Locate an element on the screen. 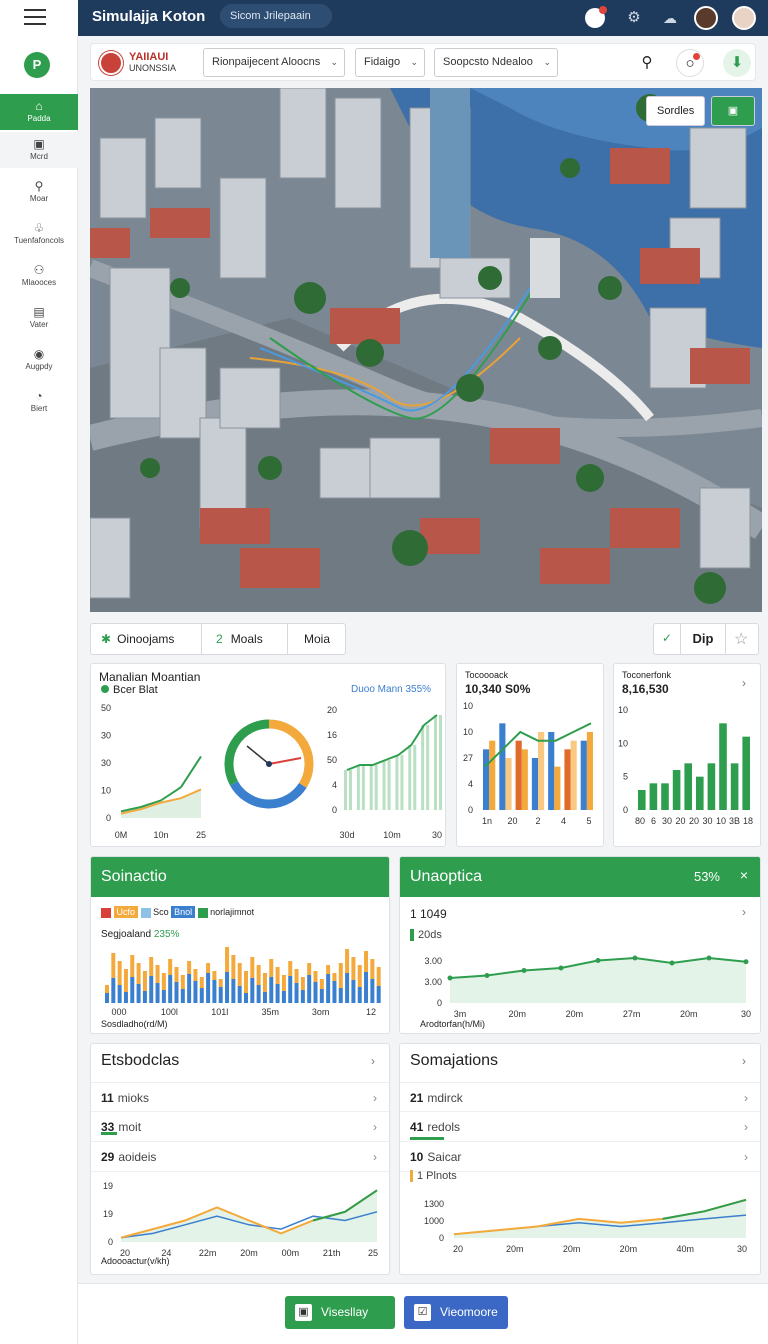 The image size is (768, 1344). menu-icon is located at coordinates (35, 17).